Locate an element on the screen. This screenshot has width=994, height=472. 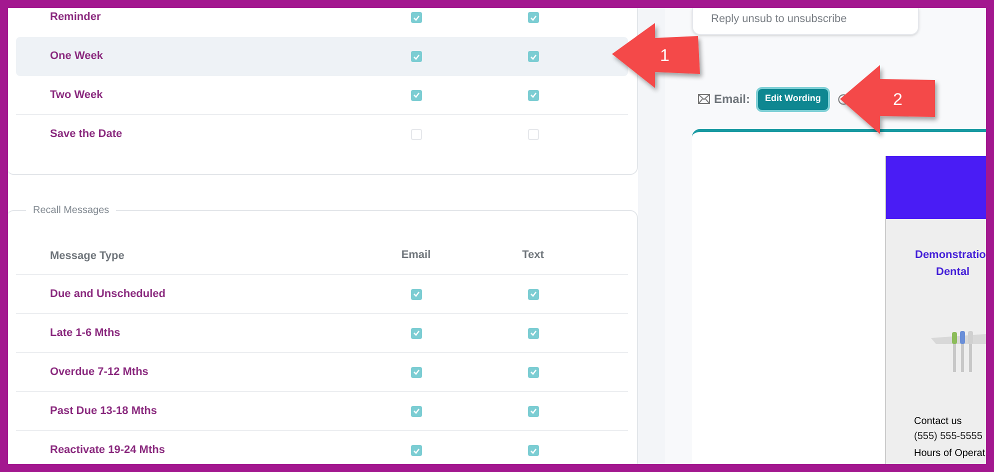
message-type-label: Two Week is located at coordinates (77, 95).